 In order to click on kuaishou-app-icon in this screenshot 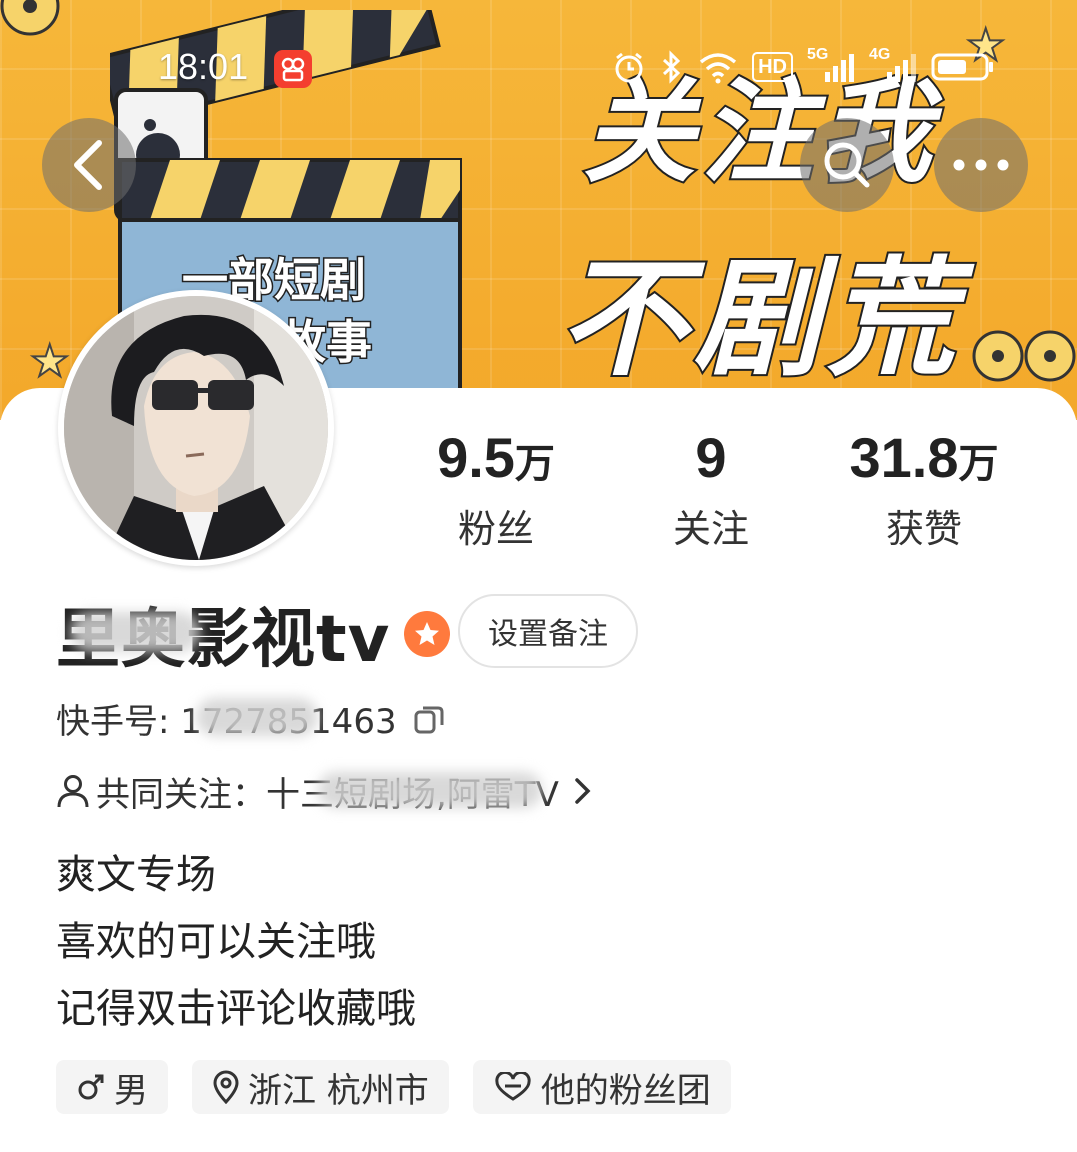, I will do `click(293, 69)`.